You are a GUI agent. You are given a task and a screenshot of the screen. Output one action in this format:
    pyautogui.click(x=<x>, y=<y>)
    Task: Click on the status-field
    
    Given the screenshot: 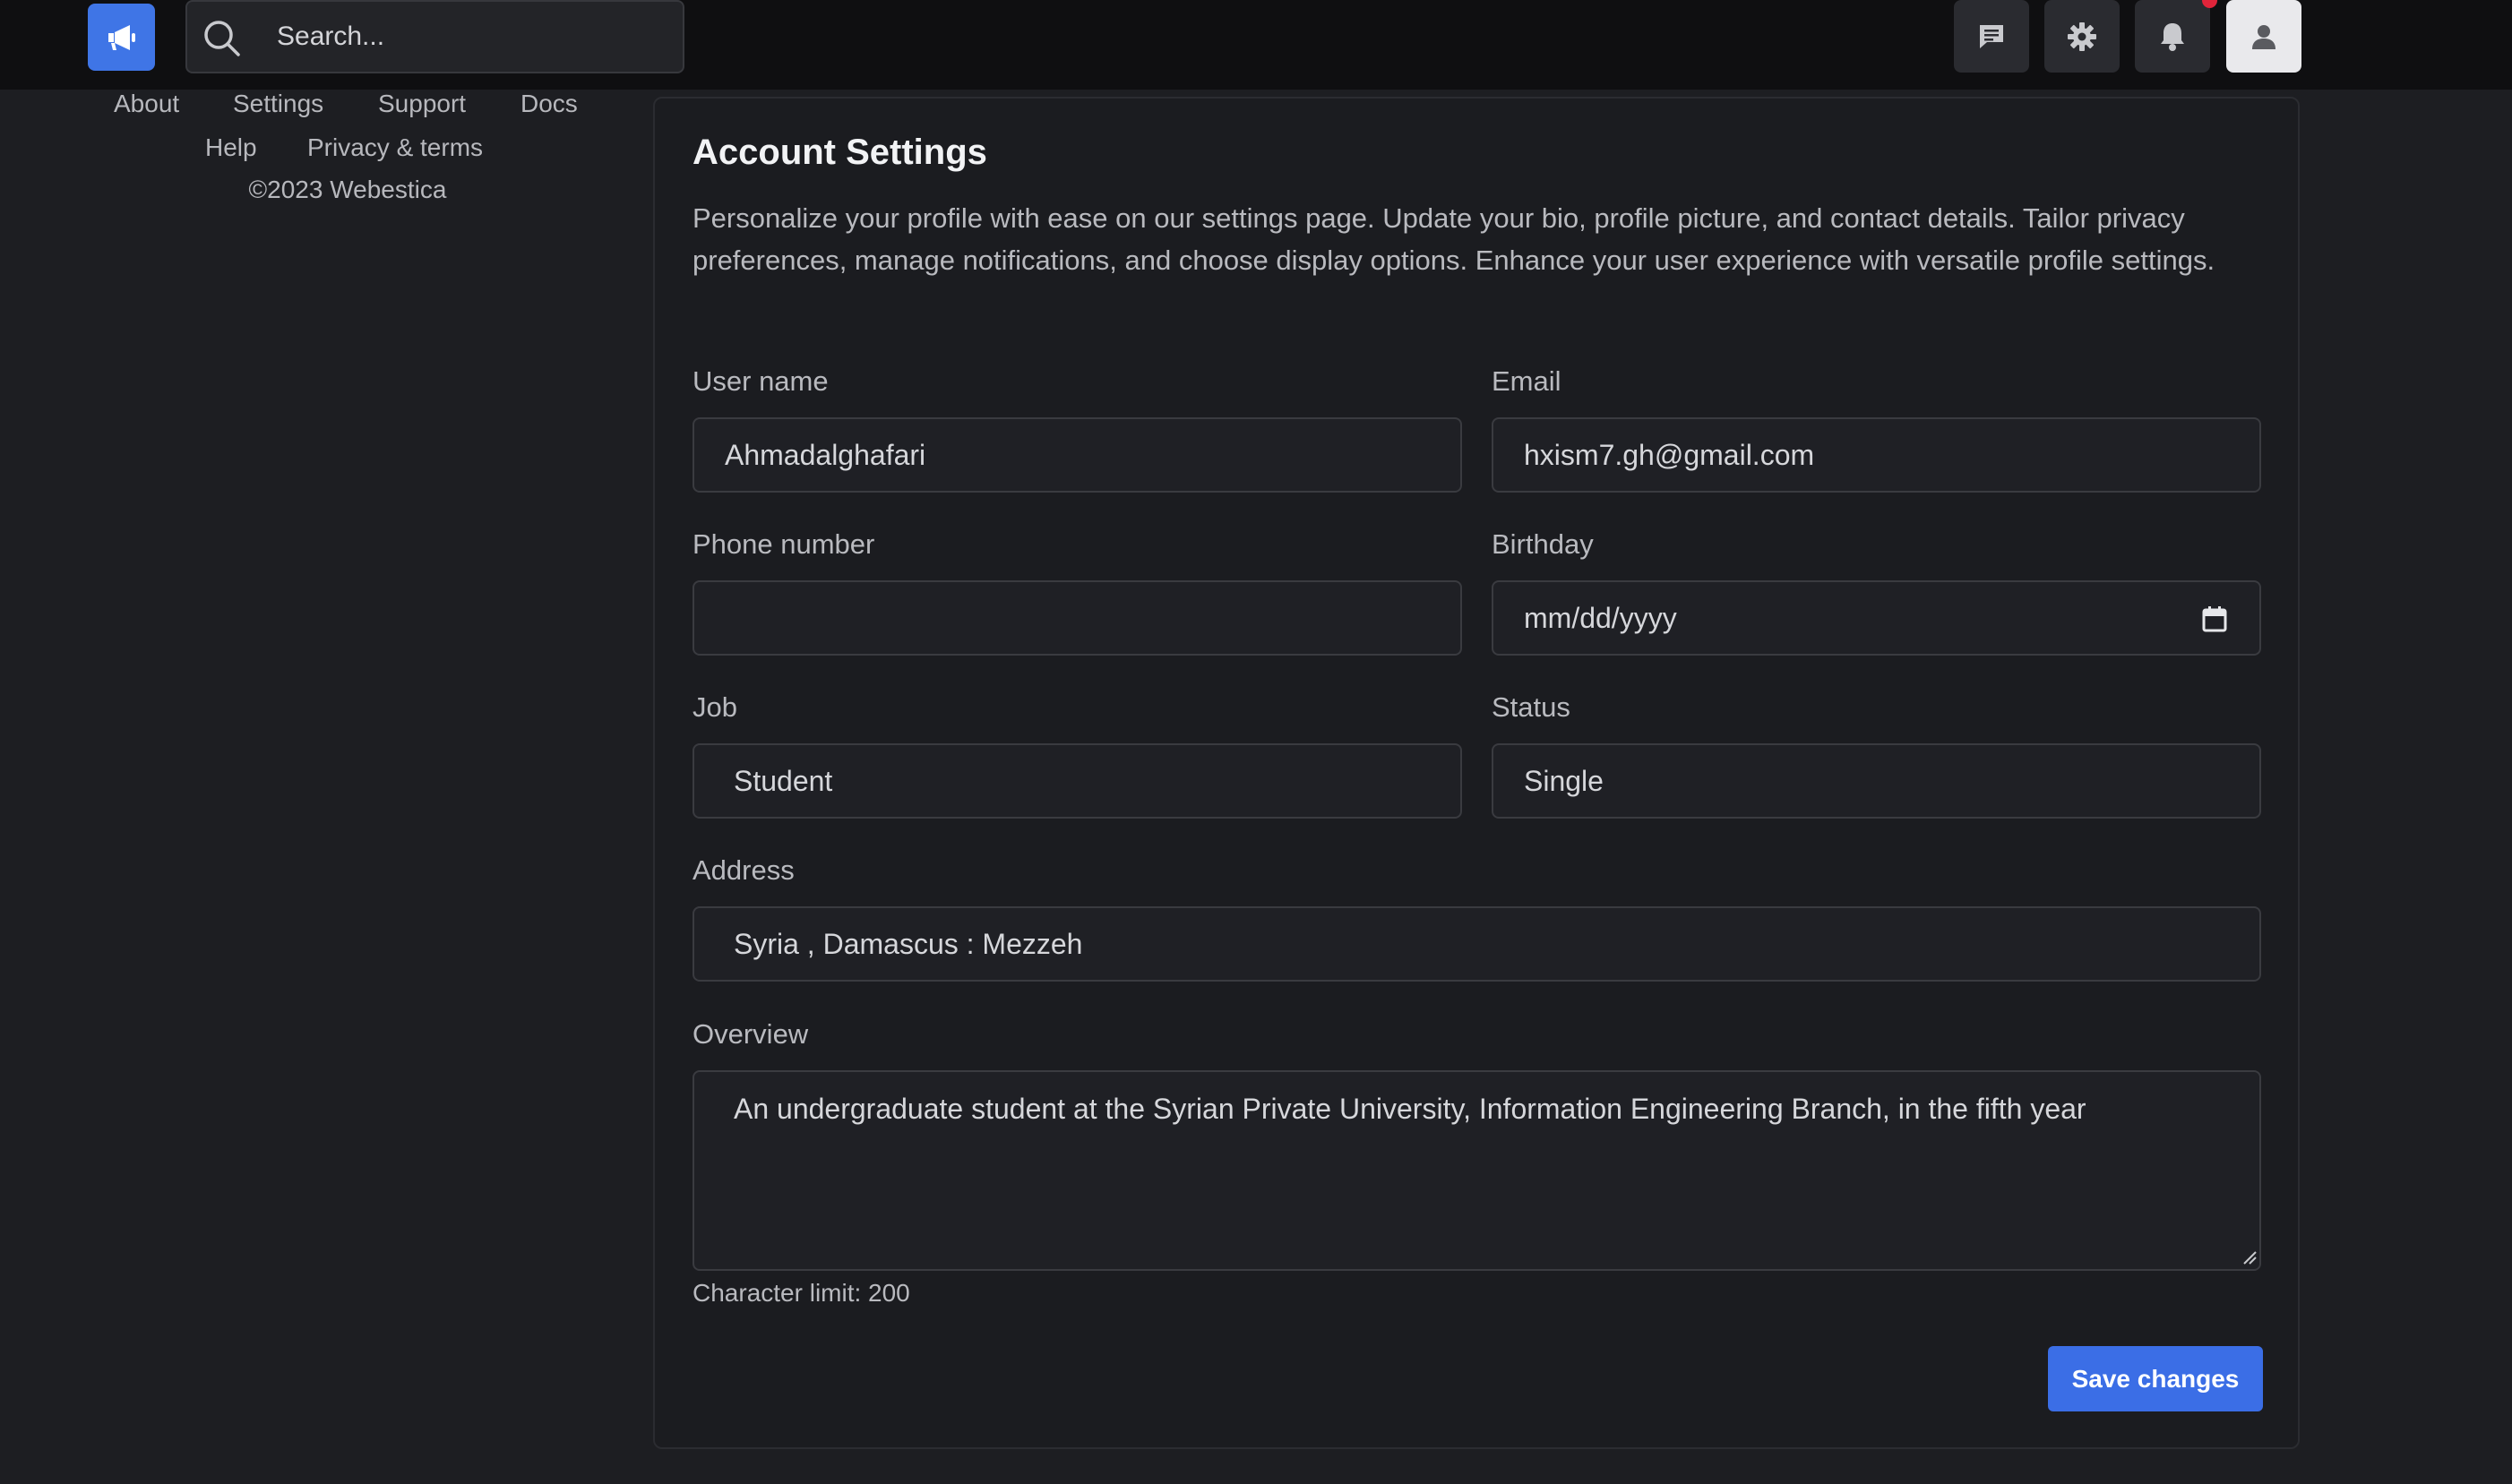 What is the action you would take?
    pyautogui.click(x=1877, y=781)
    